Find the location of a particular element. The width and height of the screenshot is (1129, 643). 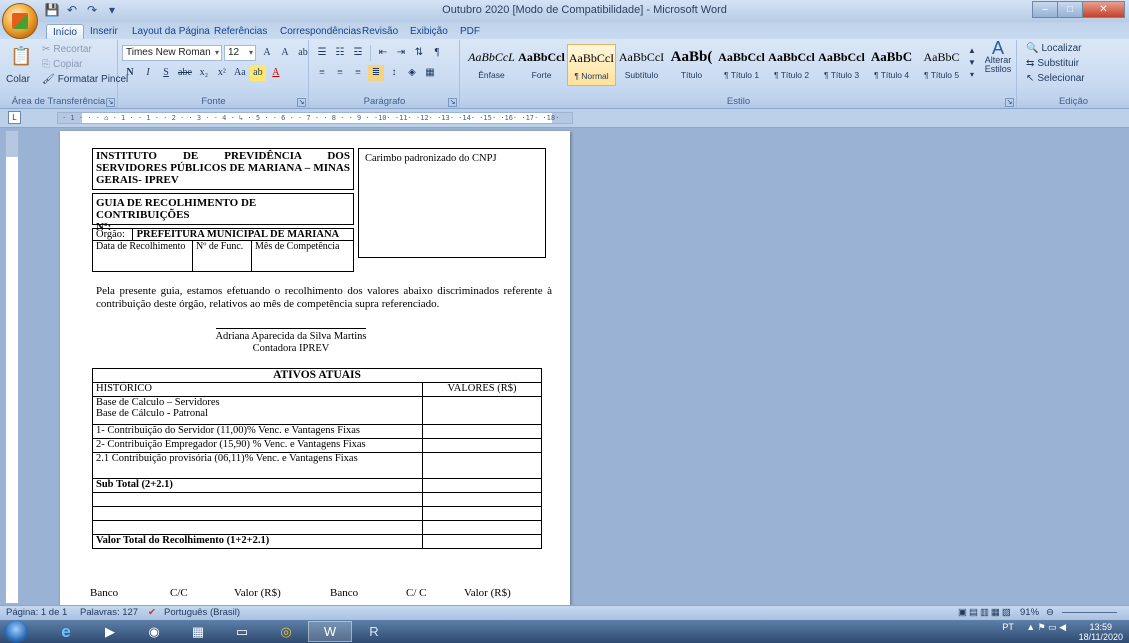

tab-referencias: Referências is located at coordinates (240, 31).